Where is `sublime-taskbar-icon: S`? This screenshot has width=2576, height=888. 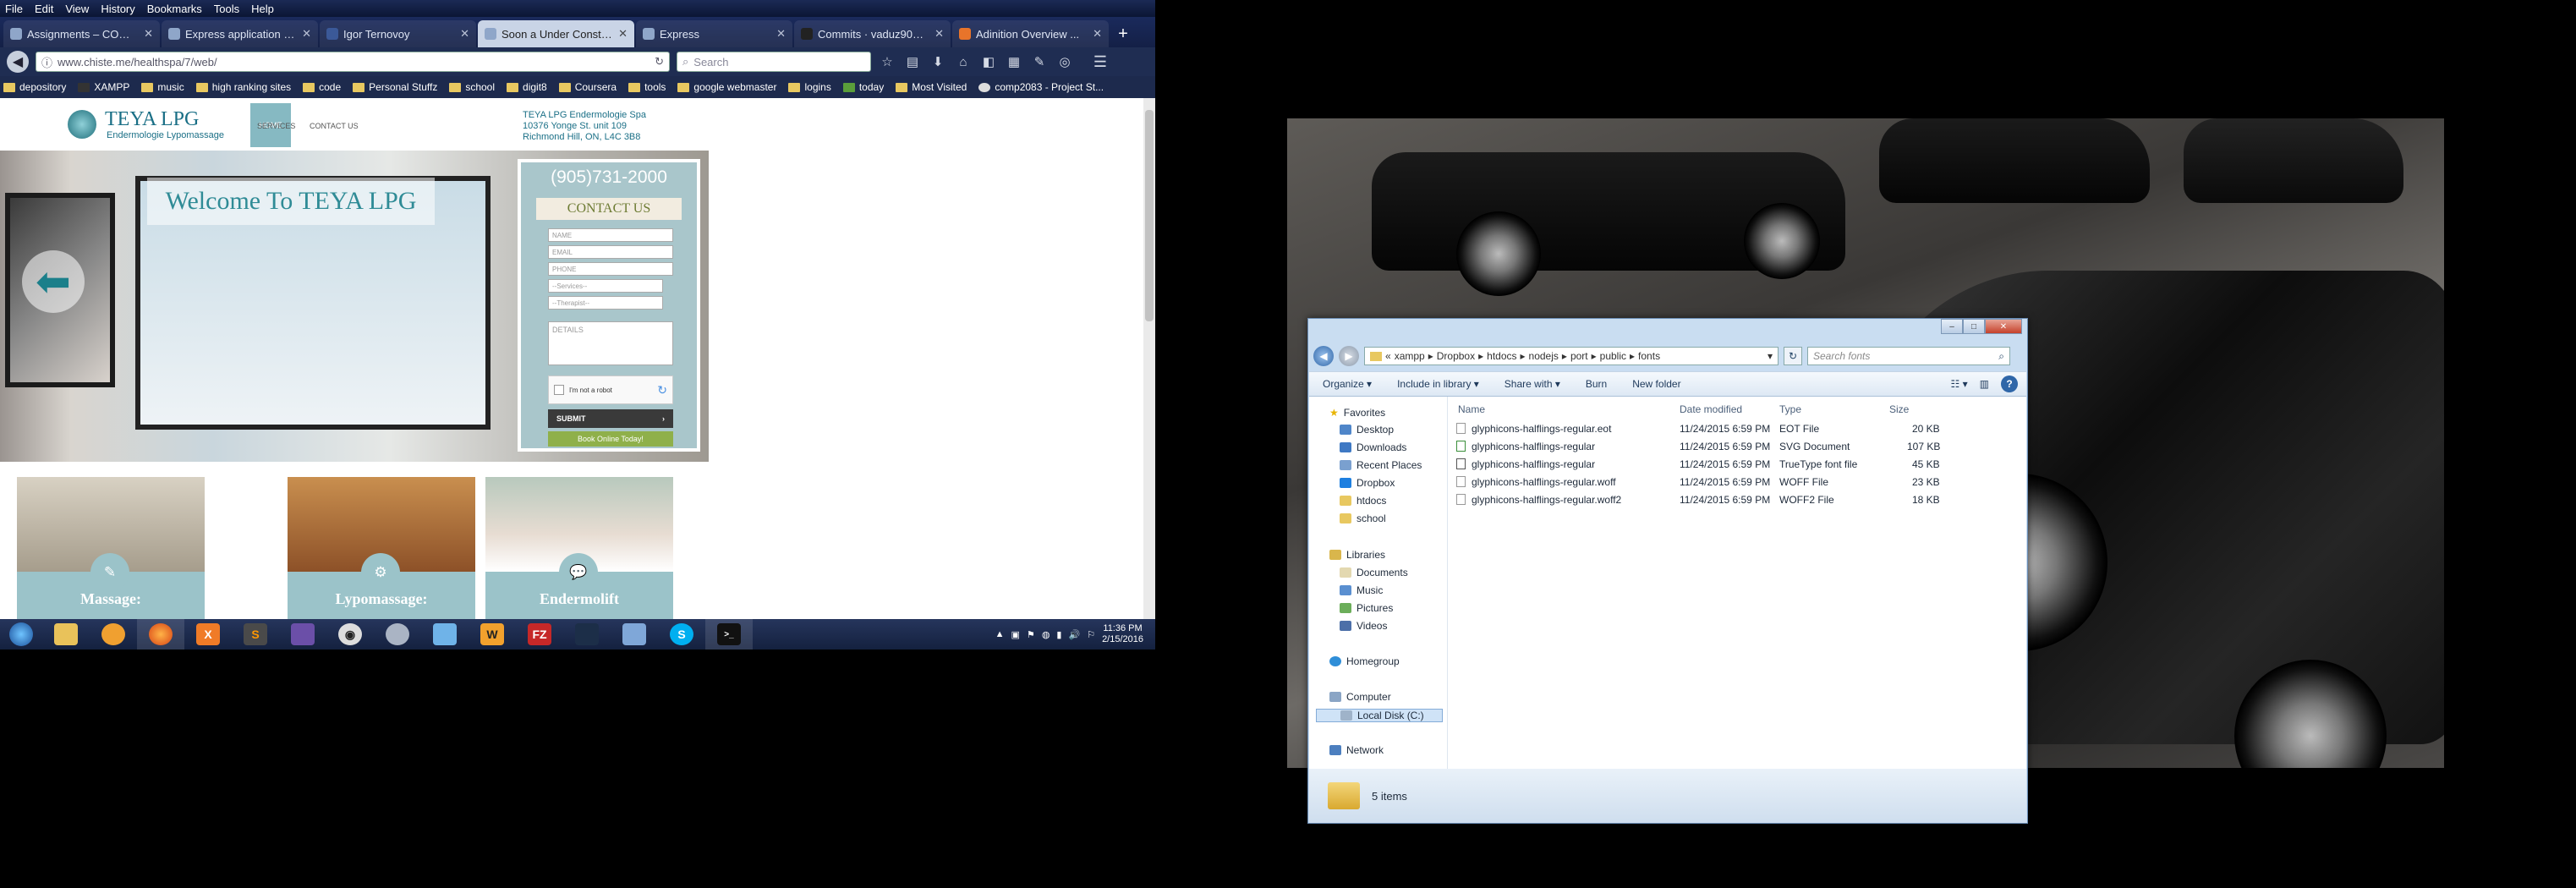 sublime-taskbar-icon: S is located at coordinates (255, 635).